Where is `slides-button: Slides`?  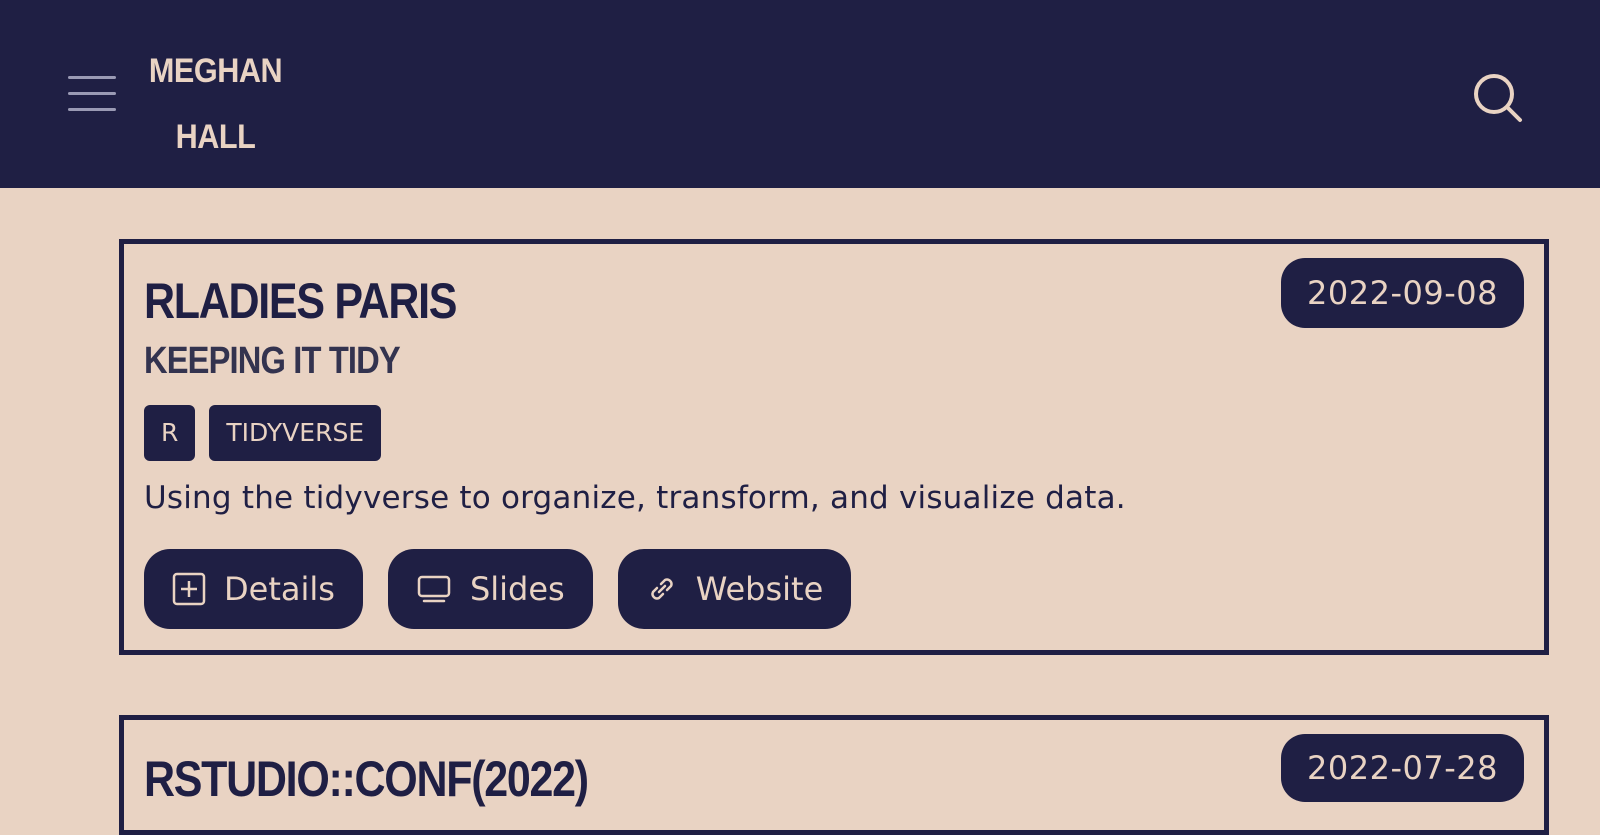
slides-button: Slides is located at coordinates (490, 589).